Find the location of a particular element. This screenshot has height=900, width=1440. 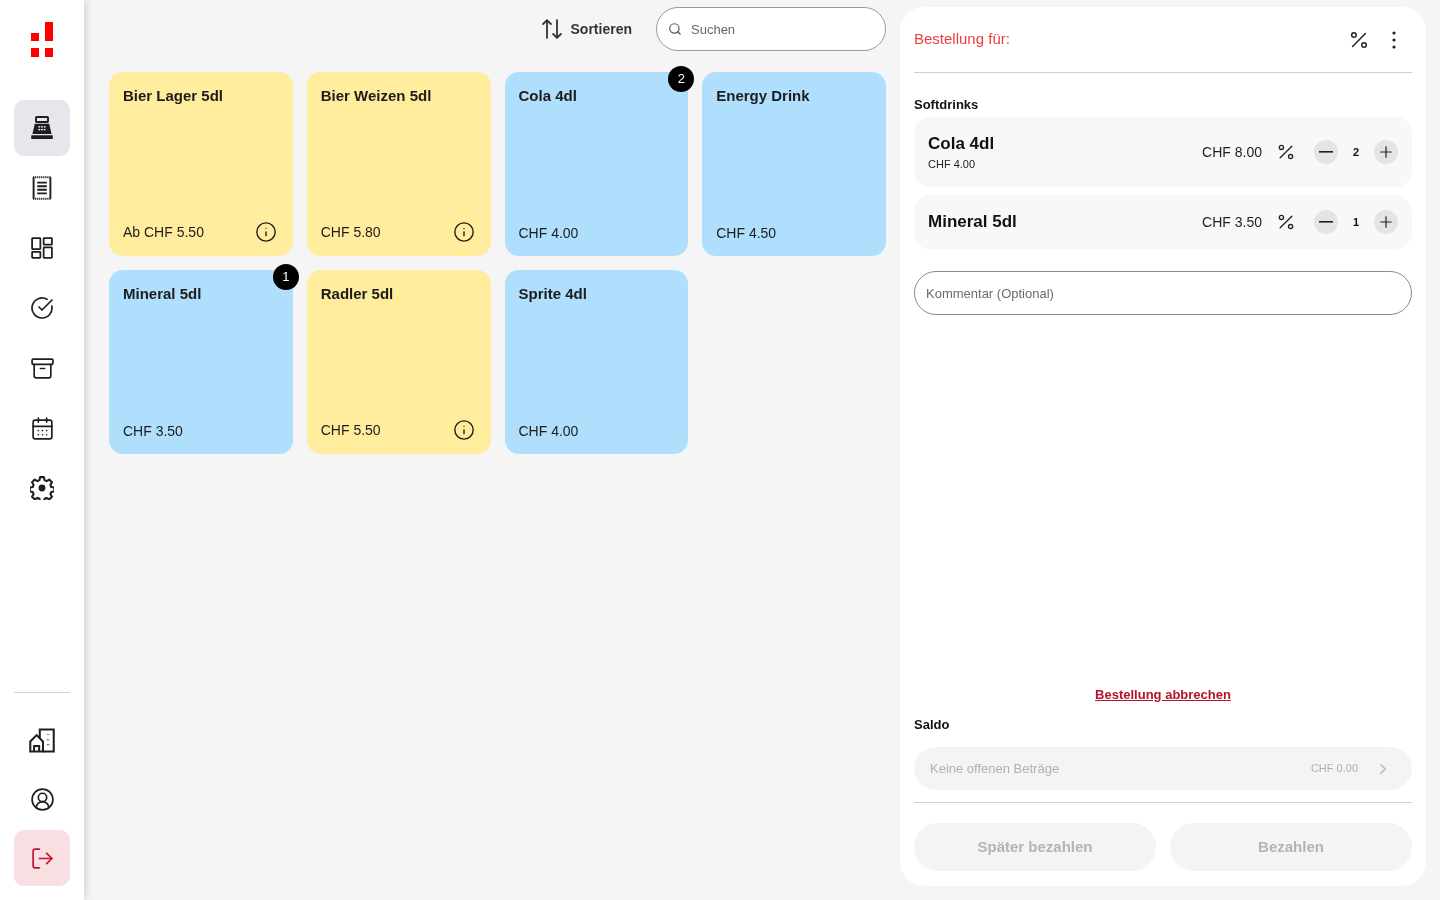

user-icon is located at coordinates (42, 799).